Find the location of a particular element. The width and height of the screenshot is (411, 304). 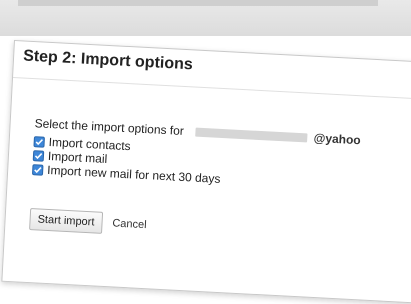

title-divider is located at coordinates (212, 88).